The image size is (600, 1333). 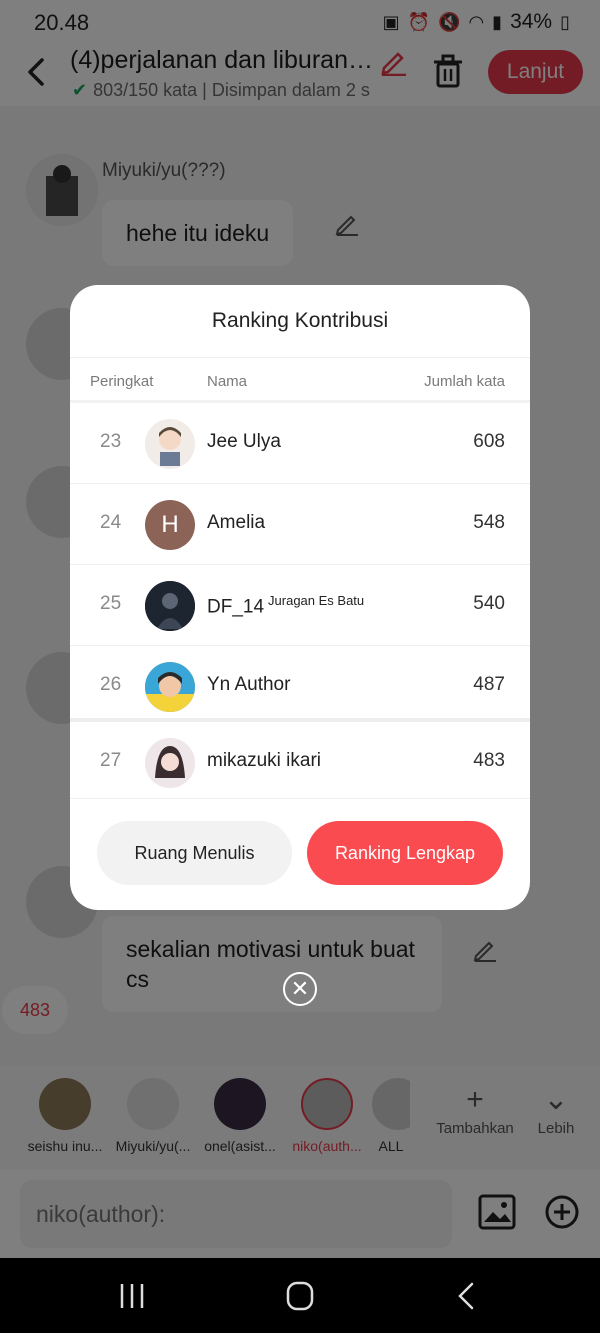 I want to click on rank-number: 27, so click(x=111, y=760).